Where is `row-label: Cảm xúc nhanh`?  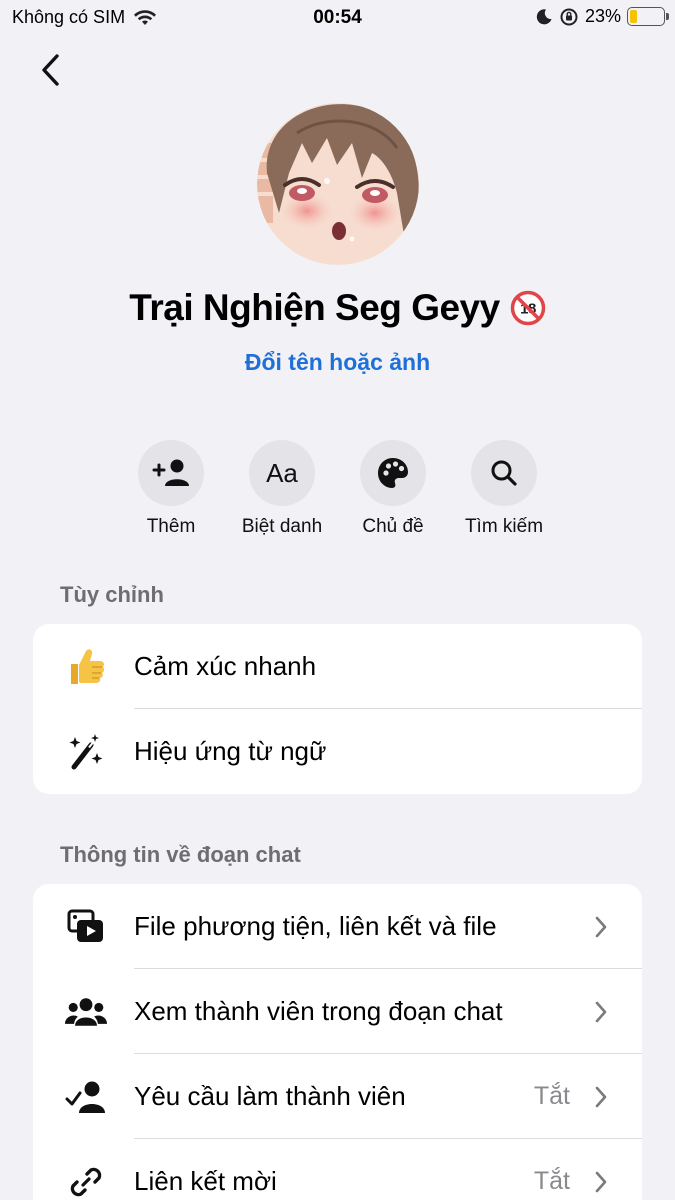 row-label: Cảm xúc nhanh is located at coordinates (225, 666).